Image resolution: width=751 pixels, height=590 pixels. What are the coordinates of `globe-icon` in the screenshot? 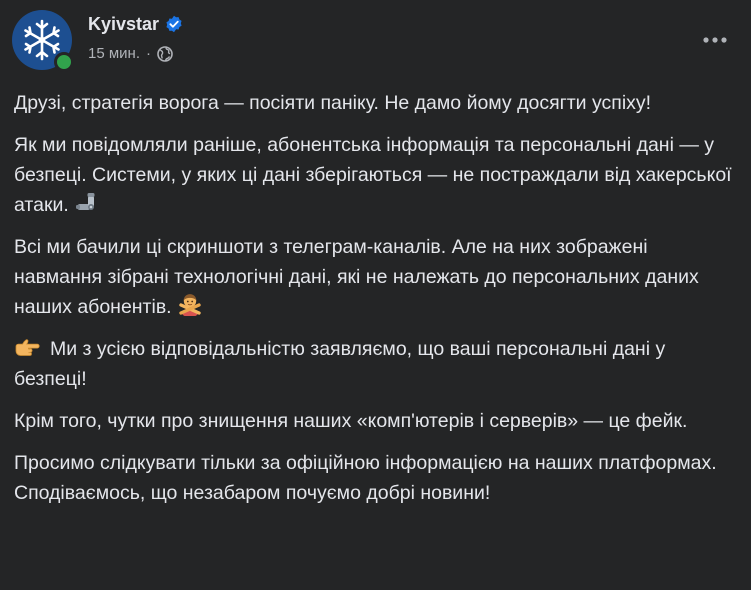 It's located at (165, 54).